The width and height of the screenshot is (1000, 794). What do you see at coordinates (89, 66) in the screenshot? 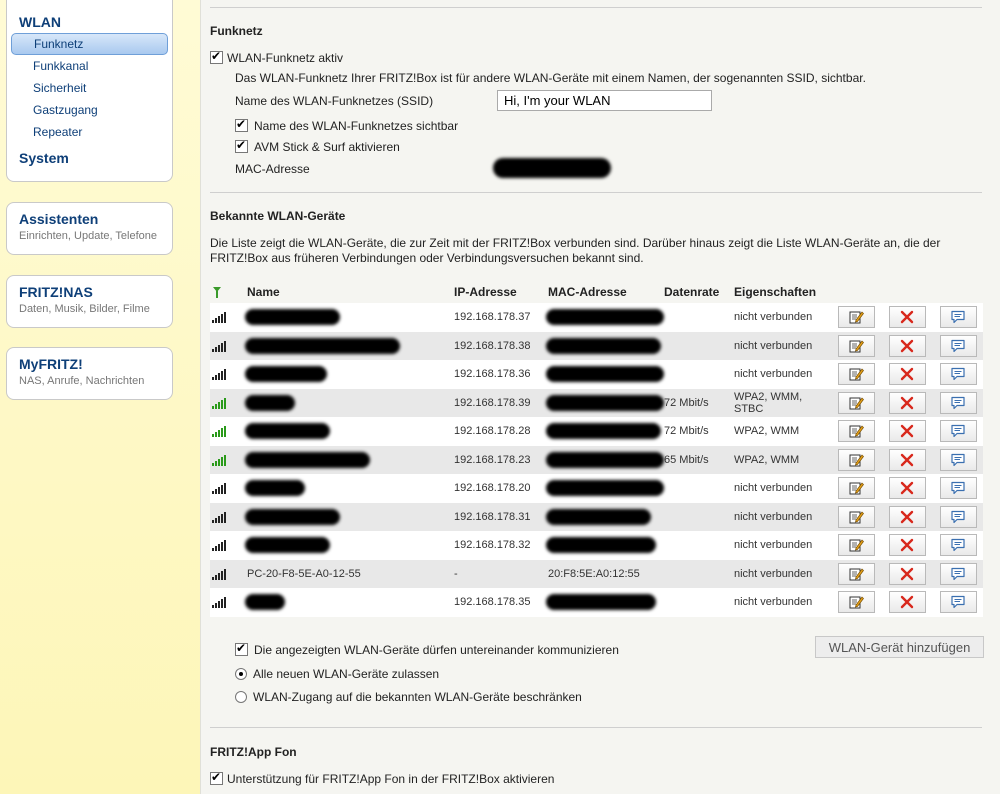
I see `nav-item-funkkanal: Funkkanal` at bounding box center [89, 66].